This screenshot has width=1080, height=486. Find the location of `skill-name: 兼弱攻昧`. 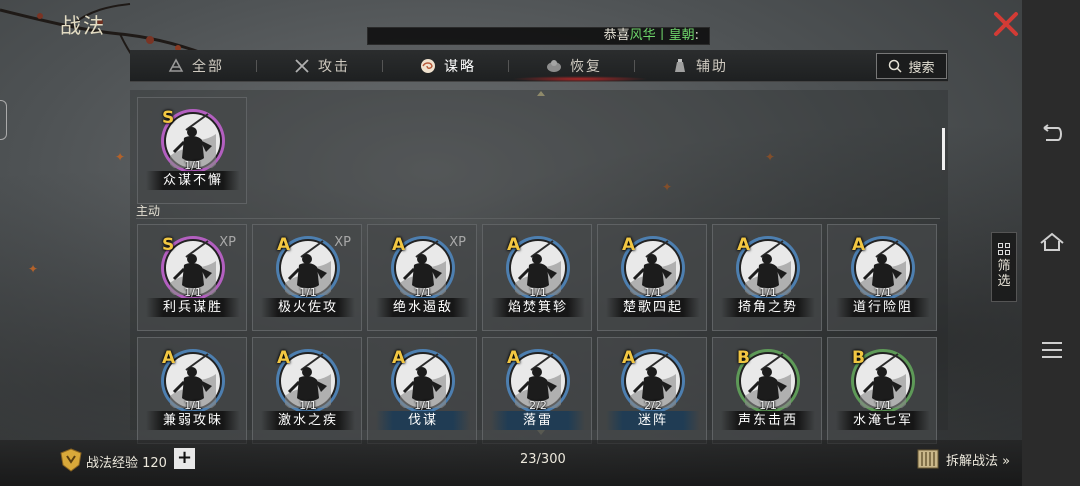

skill-name: 兼弱攻昧 is located at coordinates (193, 420).